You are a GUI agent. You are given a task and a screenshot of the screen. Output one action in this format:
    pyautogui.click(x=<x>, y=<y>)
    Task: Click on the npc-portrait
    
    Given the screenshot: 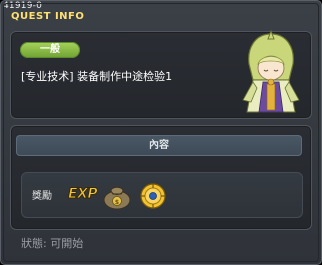 What is the action you would take?
    pyautogui.click(x=271, y=71)
    